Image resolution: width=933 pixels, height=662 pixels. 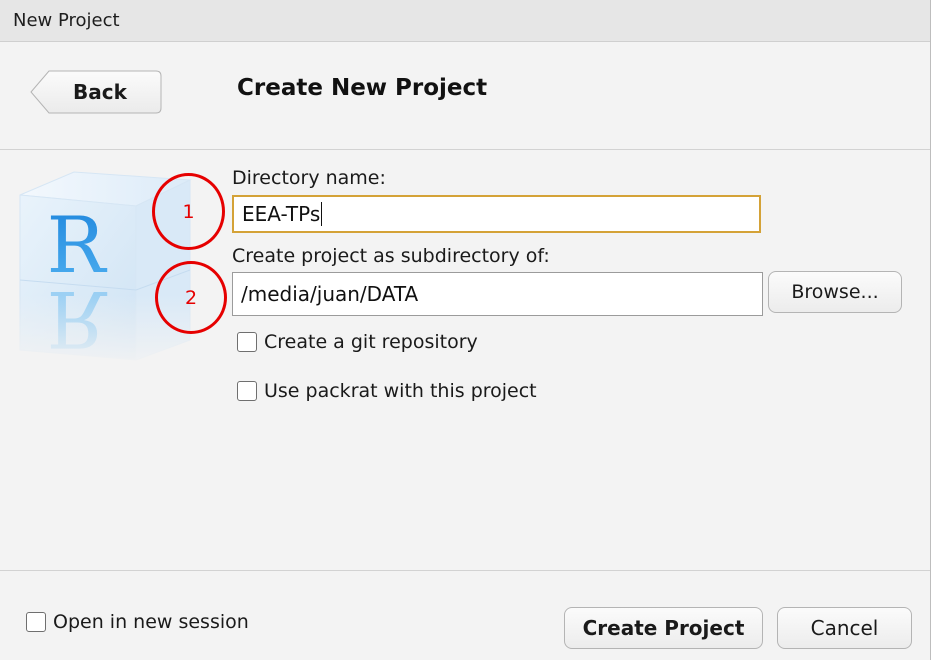 I want to click on annotation-number-2: 2, so click(x=191, y=297).